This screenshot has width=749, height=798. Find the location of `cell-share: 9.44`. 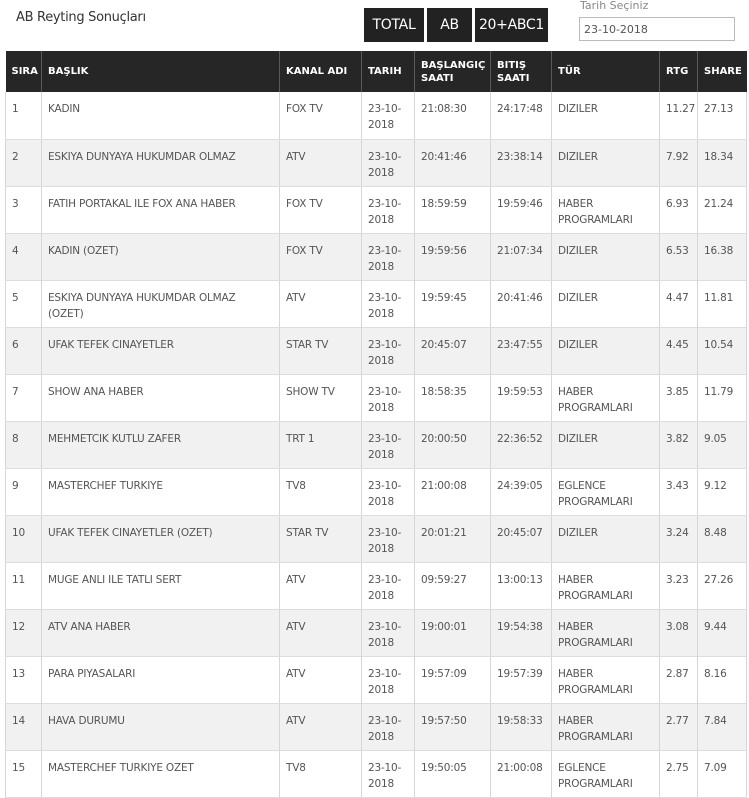

cell-share: 9.44 is located at coordinates (722, 633).